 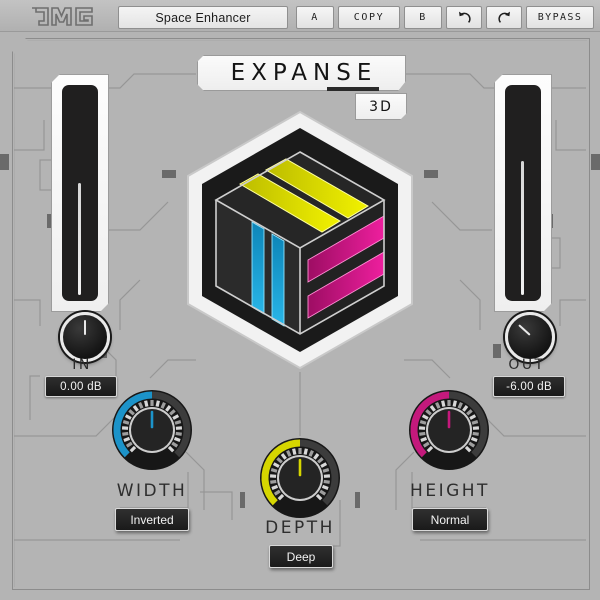 I want to click on preset-slot-b-button: B, so click(x=423, y=17).